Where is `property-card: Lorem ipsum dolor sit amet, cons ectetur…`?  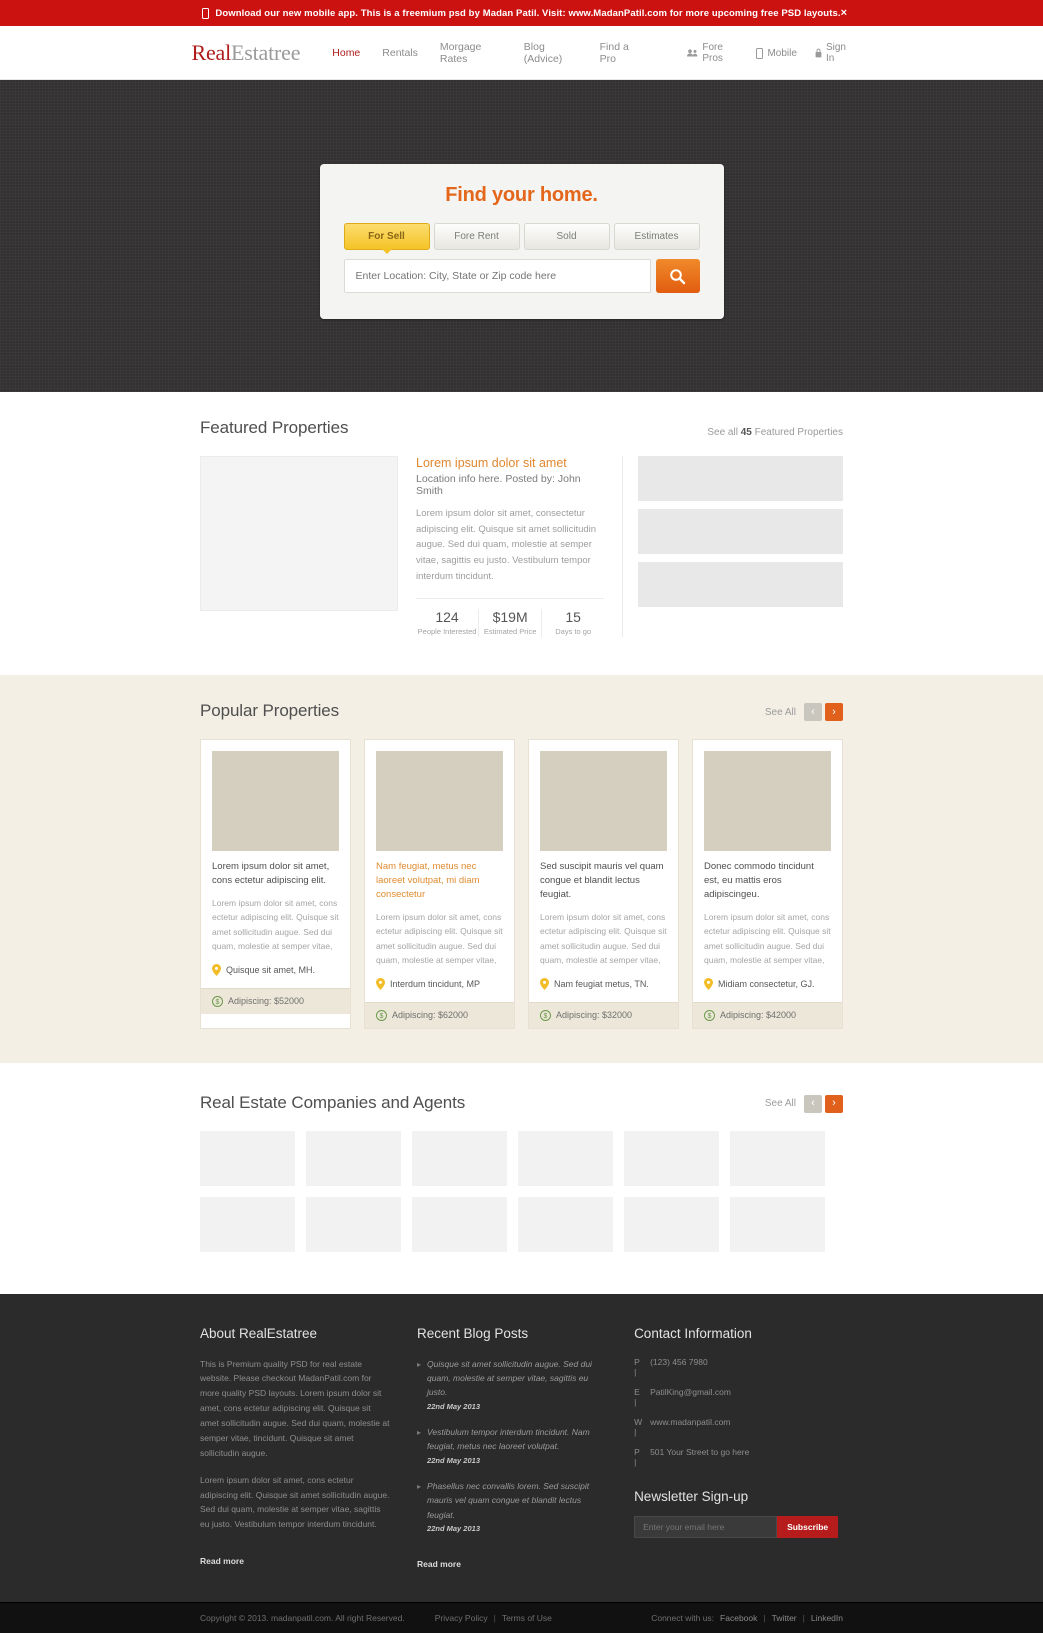
property-card: Lorem ipsum dolor sit amet, cons ectetur… is located at coordinates (275, 884).